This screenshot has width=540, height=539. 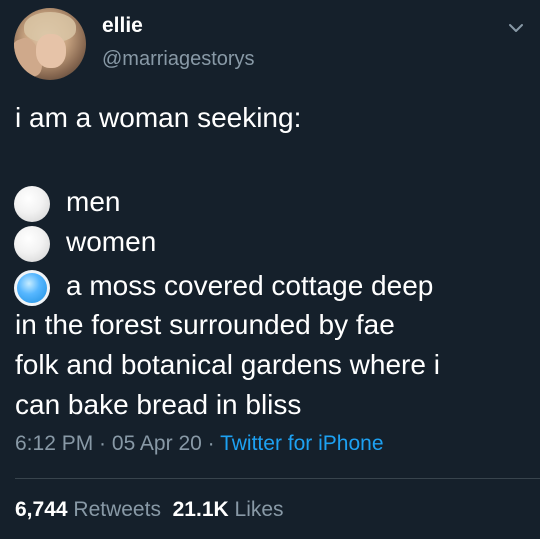 I want to click on retweets-label: Retweets, so click(x=117, y=509).